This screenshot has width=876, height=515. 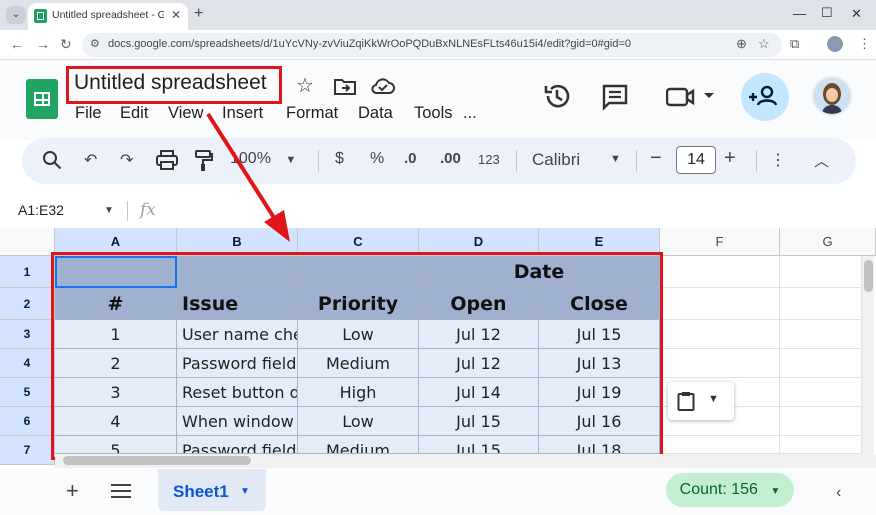 I want to click on formula-bar, so click(x=438, y=210).